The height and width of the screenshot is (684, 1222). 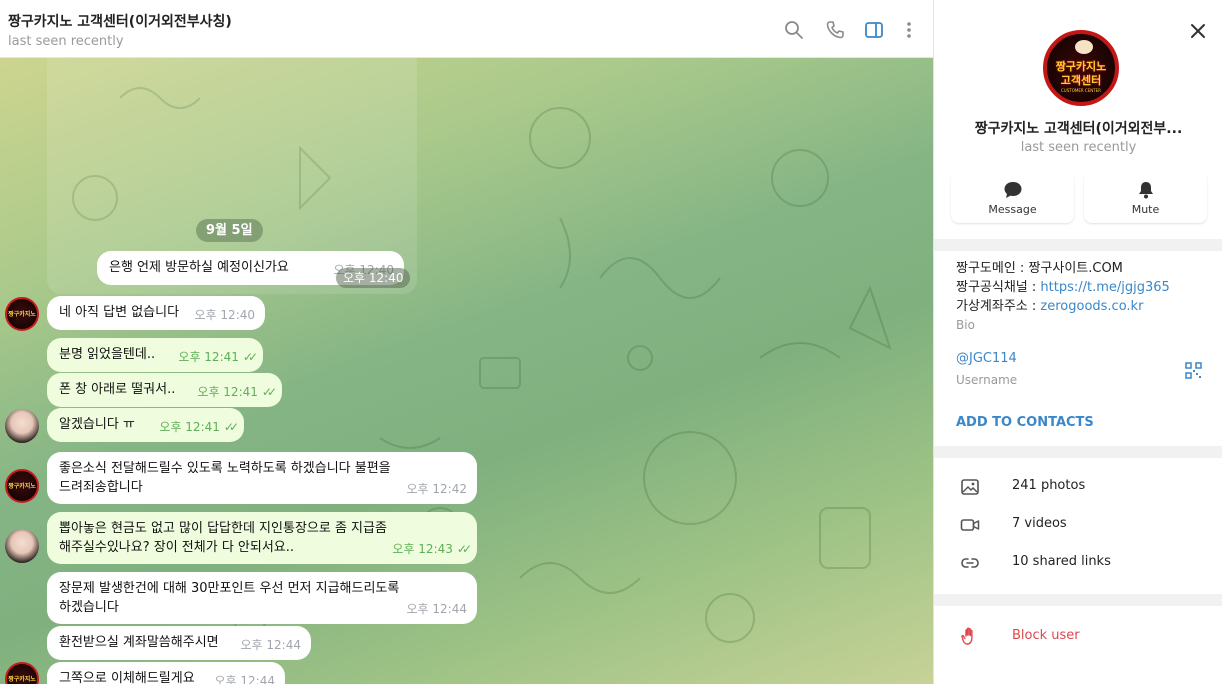 What do you see at coordinates (1145, 209) in the screenshot?
I see `mute-button-label: Mute` at bounding box center [1145, 209].